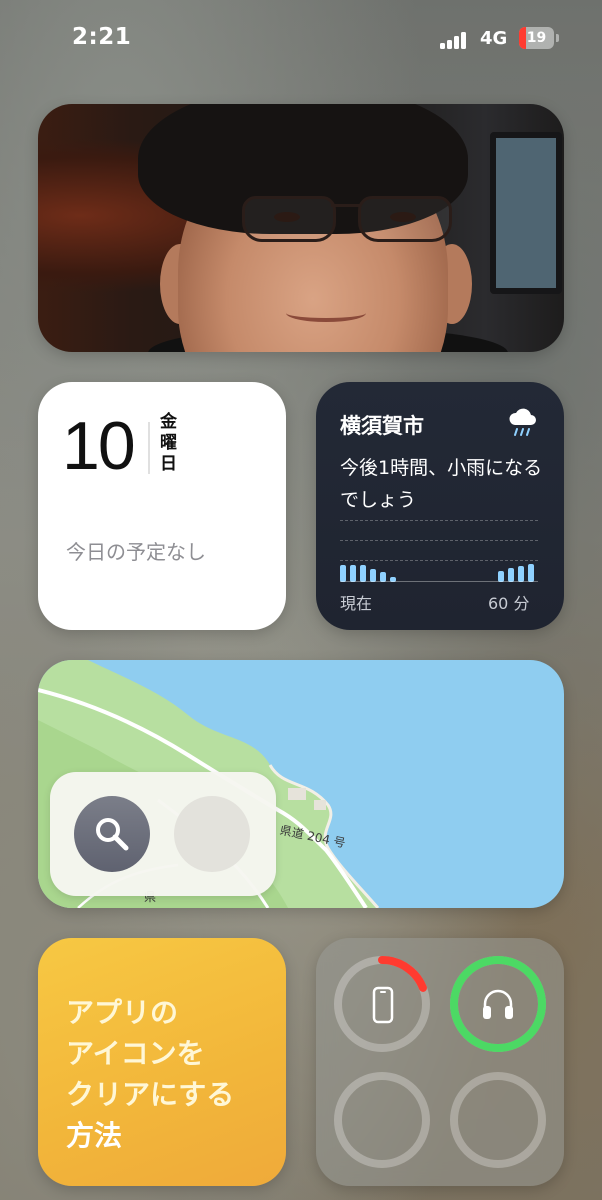  I want to click on search-icon, so click(112, 834).